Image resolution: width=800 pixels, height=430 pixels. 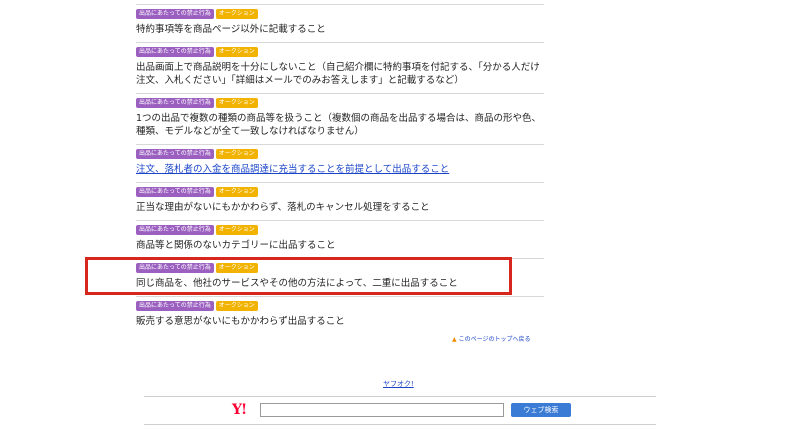 What do you see at coordinates (283, 207) in the screenshot?
I see `rule-text: 正当な理由がないにもかかわらず、落札のキャンセル処理をすること` at bounding box center [283, 207].